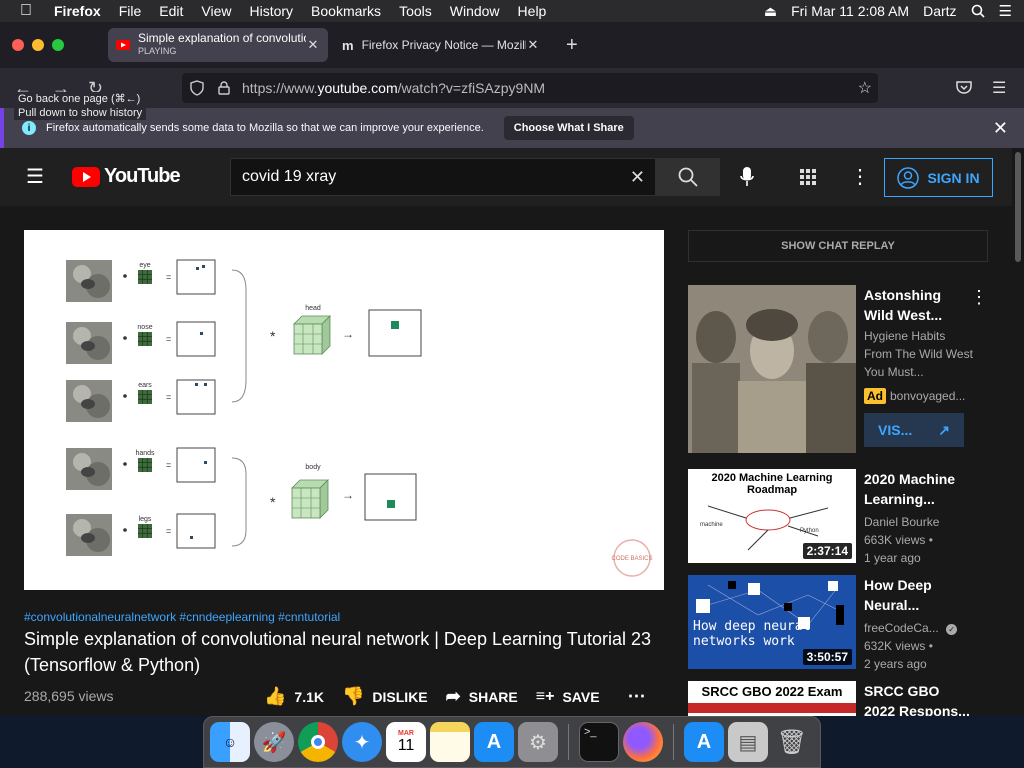 Image resolution: width=1024 pixels, height=768 pixels. I want to click on preview-icon: ▤, so click(748, 742).